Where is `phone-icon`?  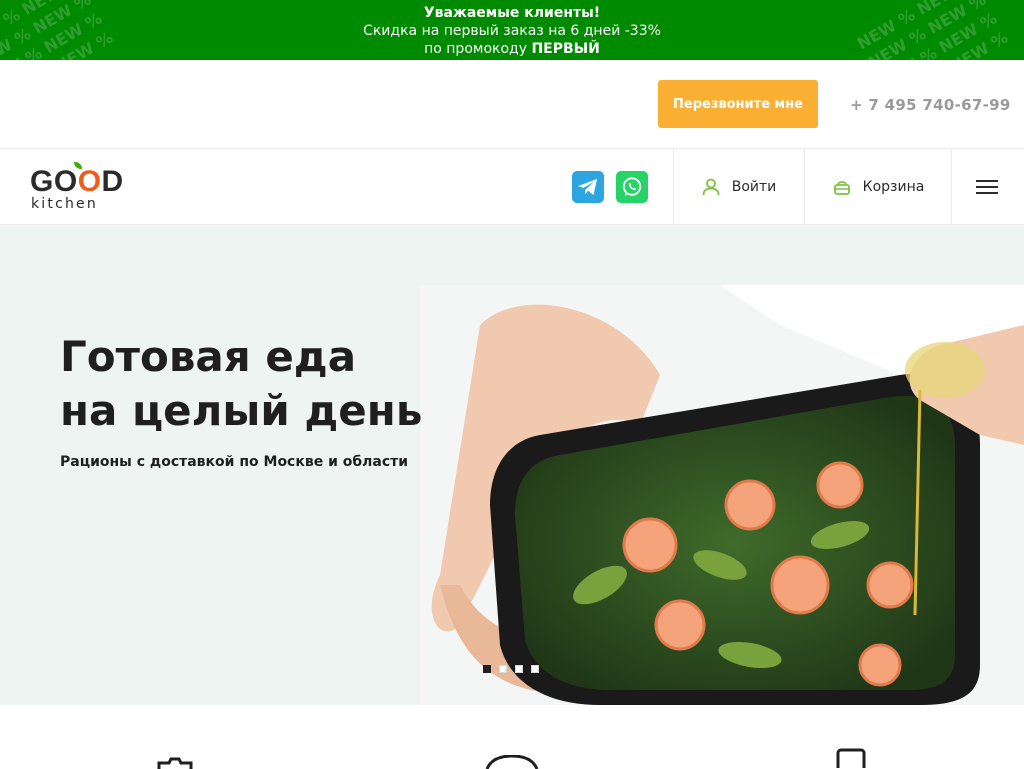 phone-icon is located at coordinates (851, 758).